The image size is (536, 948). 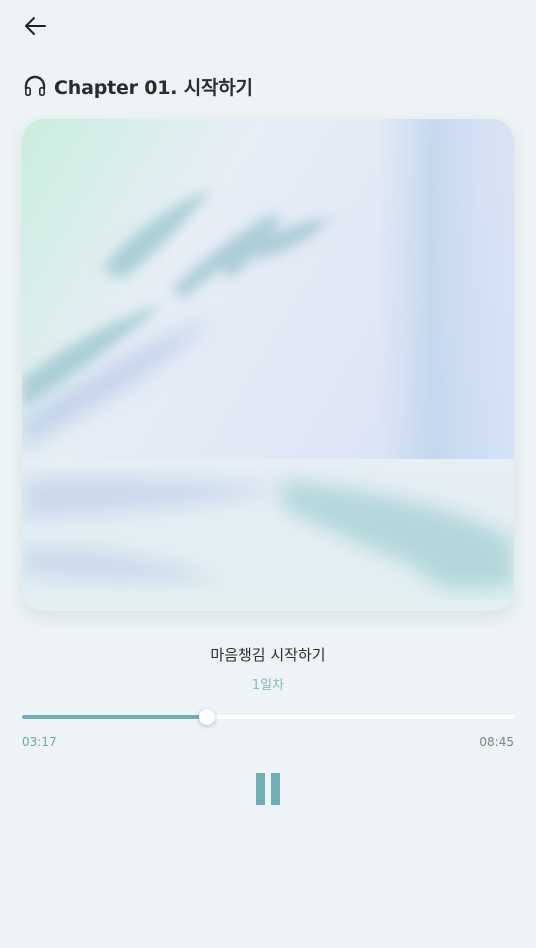 I want to click on progress-slider, so click(x=268, y=717).